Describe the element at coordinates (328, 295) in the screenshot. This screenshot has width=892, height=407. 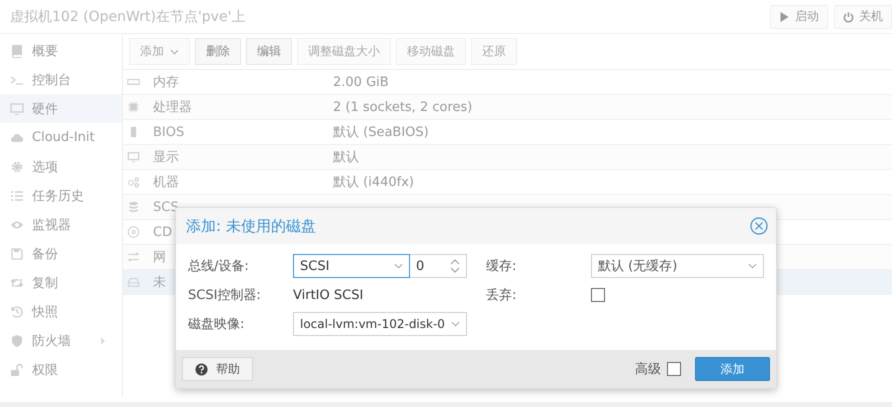
I see `controller-value: VirtIO SCSI` at that location.